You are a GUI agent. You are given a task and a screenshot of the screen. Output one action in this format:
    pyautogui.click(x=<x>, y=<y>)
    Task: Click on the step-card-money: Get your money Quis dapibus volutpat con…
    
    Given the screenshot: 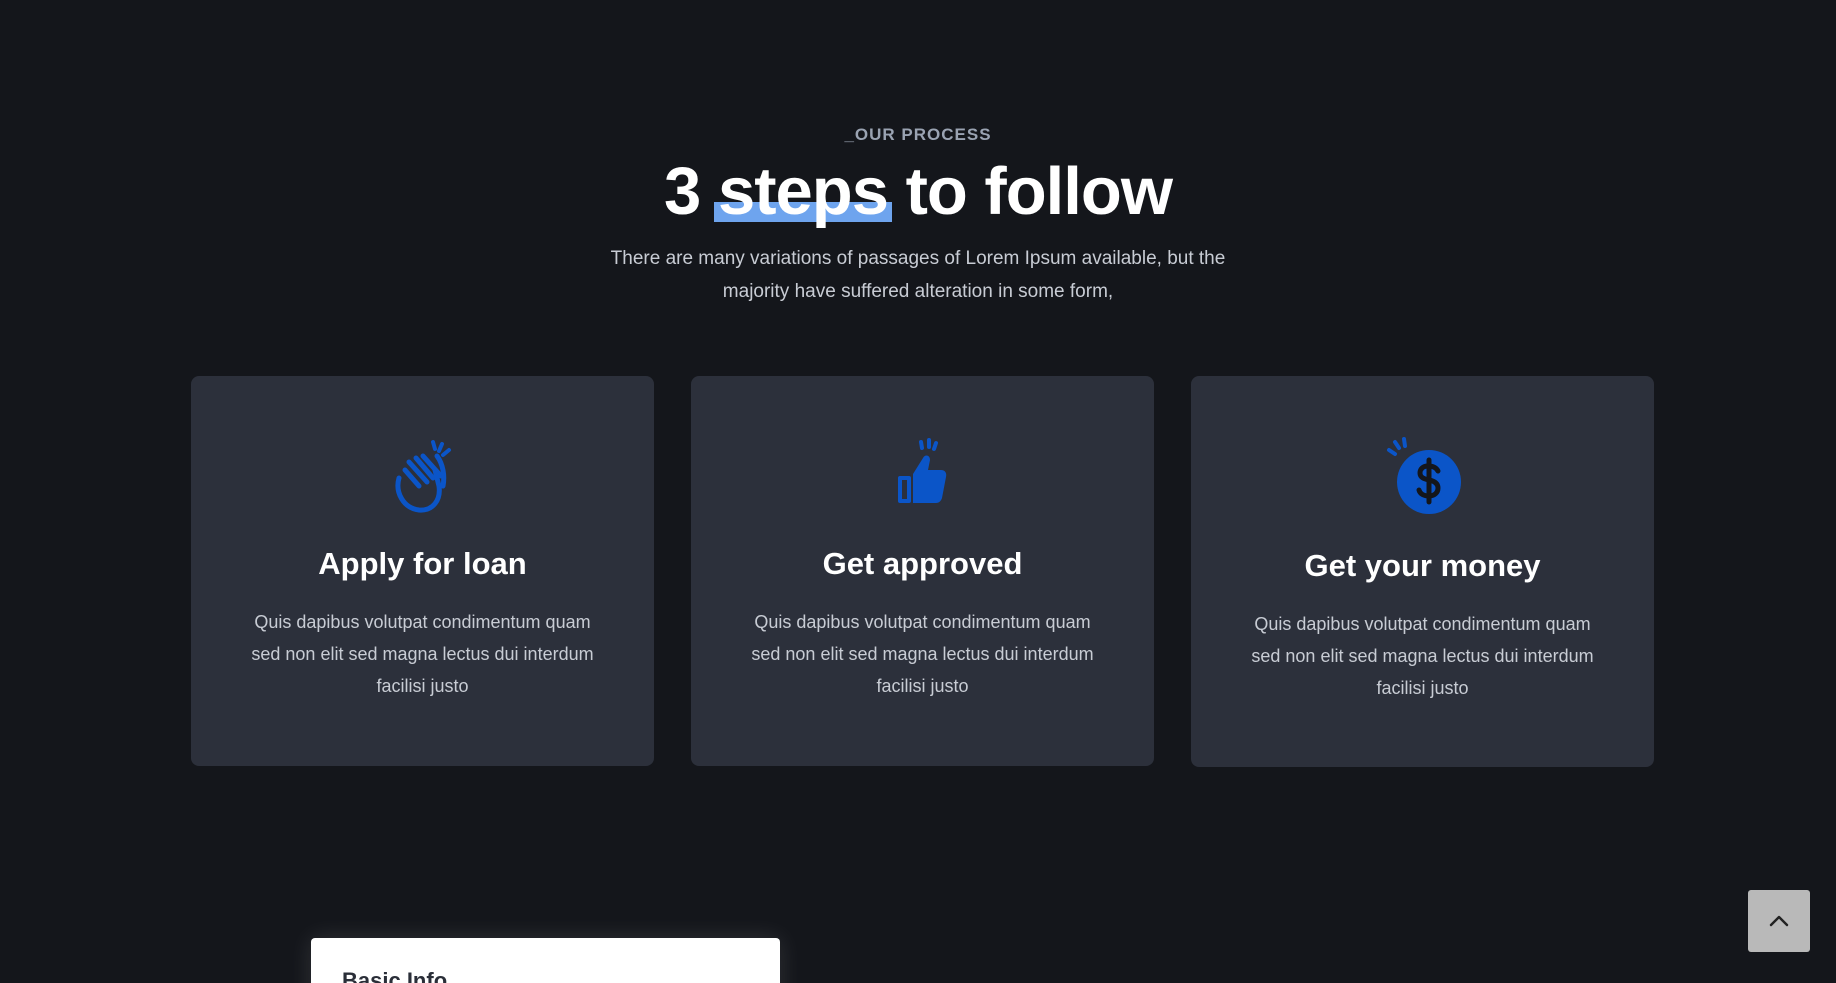 What is the action you would take?
    pyautogui.click(x=1422, y=571)
    